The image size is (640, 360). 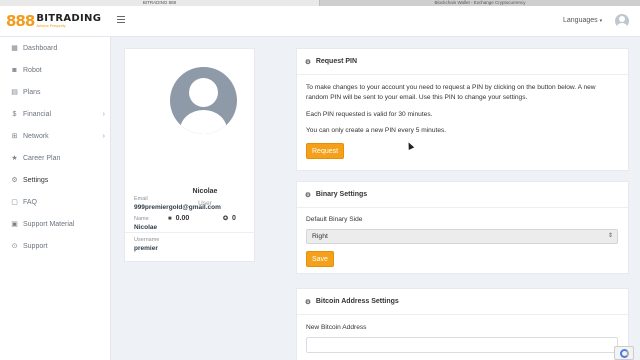 What do you see at coordinates (14, 136) in the screenshot?
I see `network-icon: ⊞` at bounding box center [14, 136].